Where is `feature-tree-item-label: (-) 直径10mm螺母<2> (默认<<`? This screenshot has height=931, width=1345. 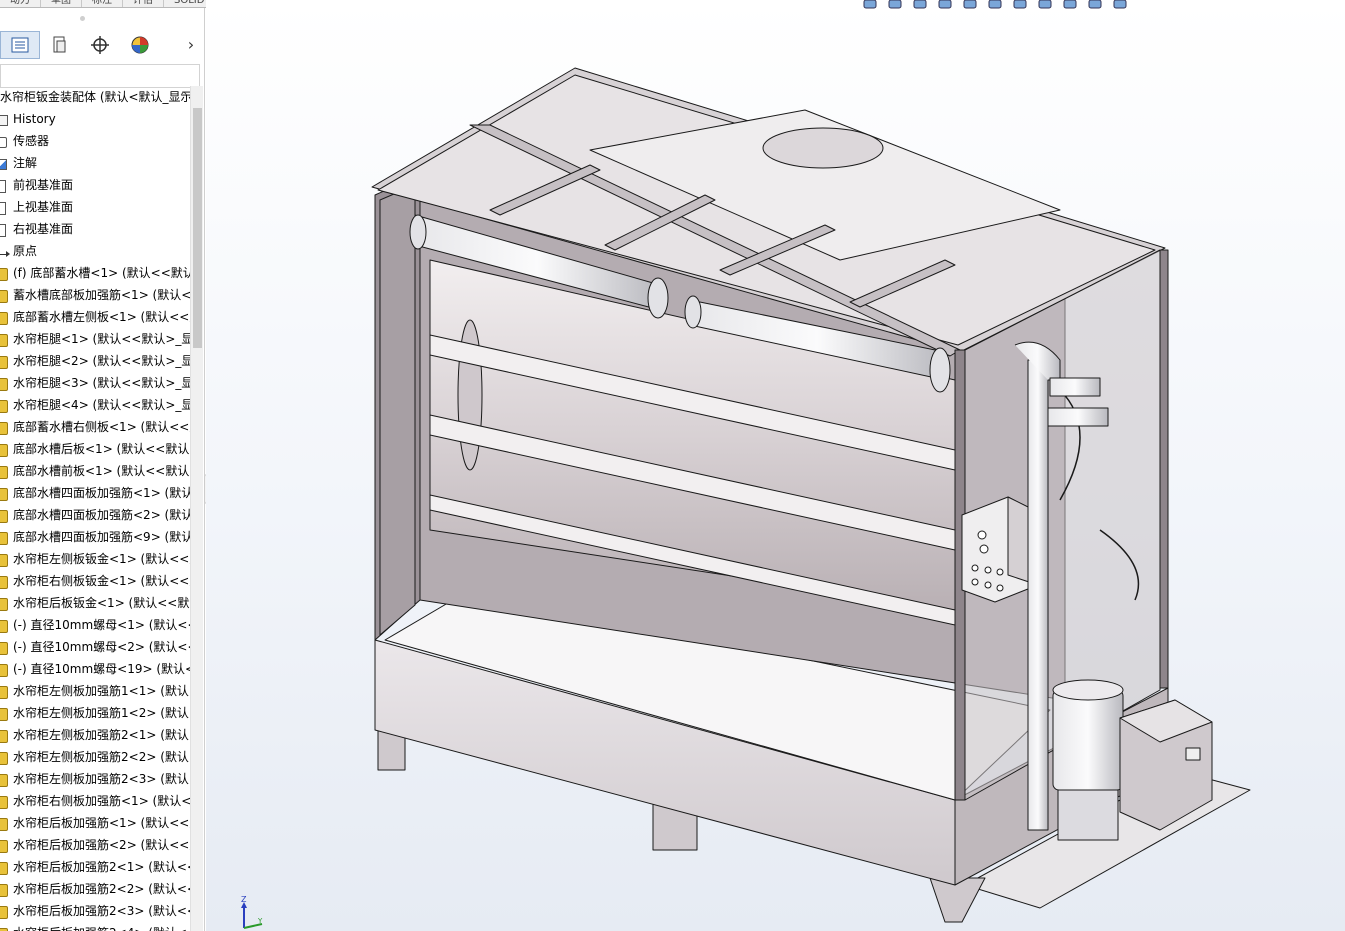
feature-tree-item-label: (-) 直径10mm螺母<2> (默认<< is located at coordinates (101, 647).